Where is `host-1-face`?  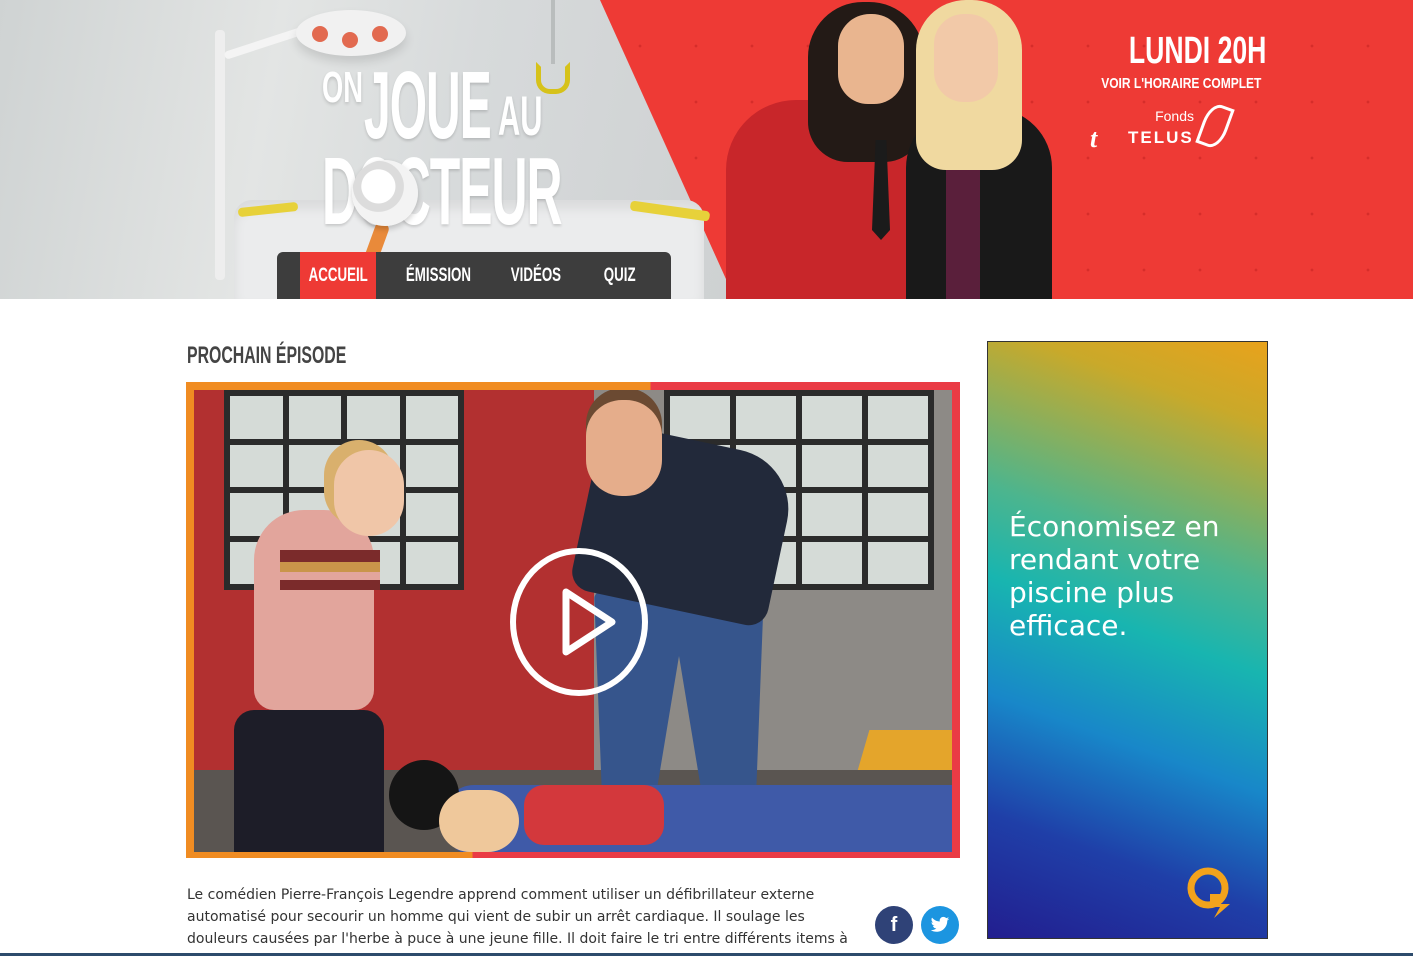
host-1-face is located at coordinates (871, 59).